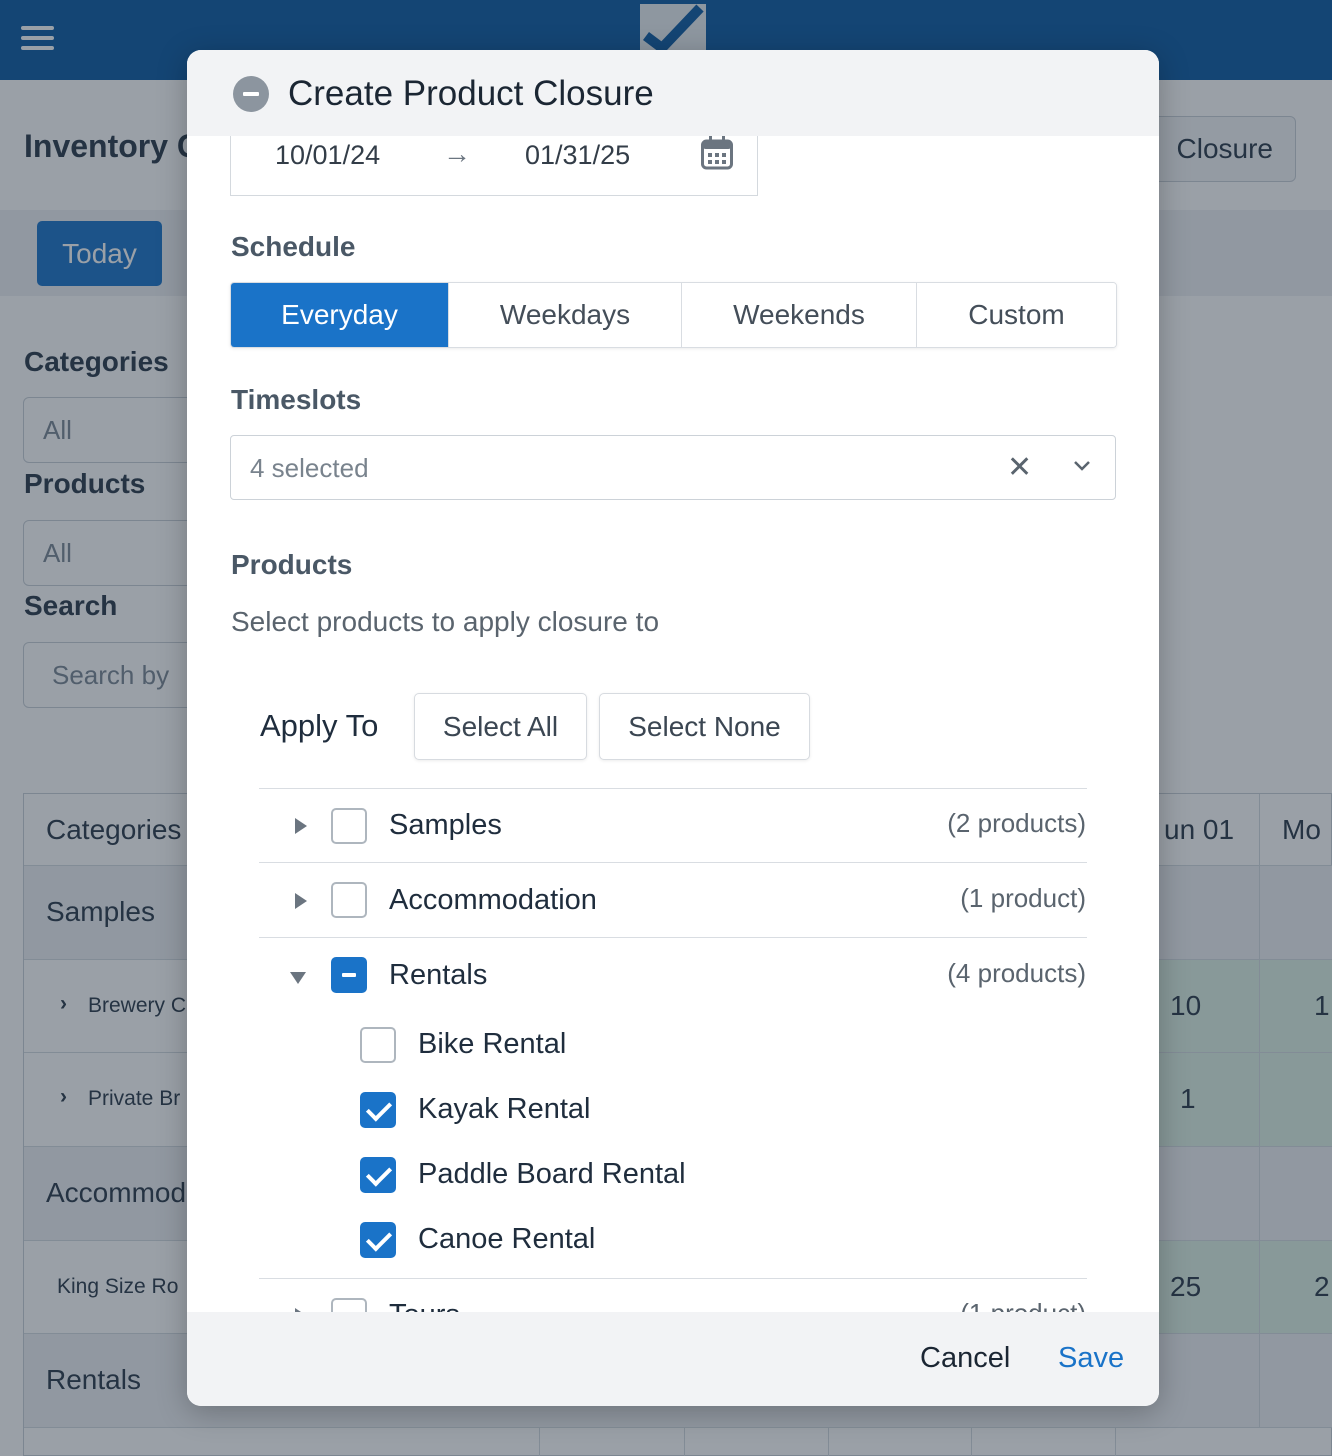  What do you see at coordinates (507, 1239) in the screenshot?
I see `product-name: Canoe Rental` at bounding box center [507, 1239].